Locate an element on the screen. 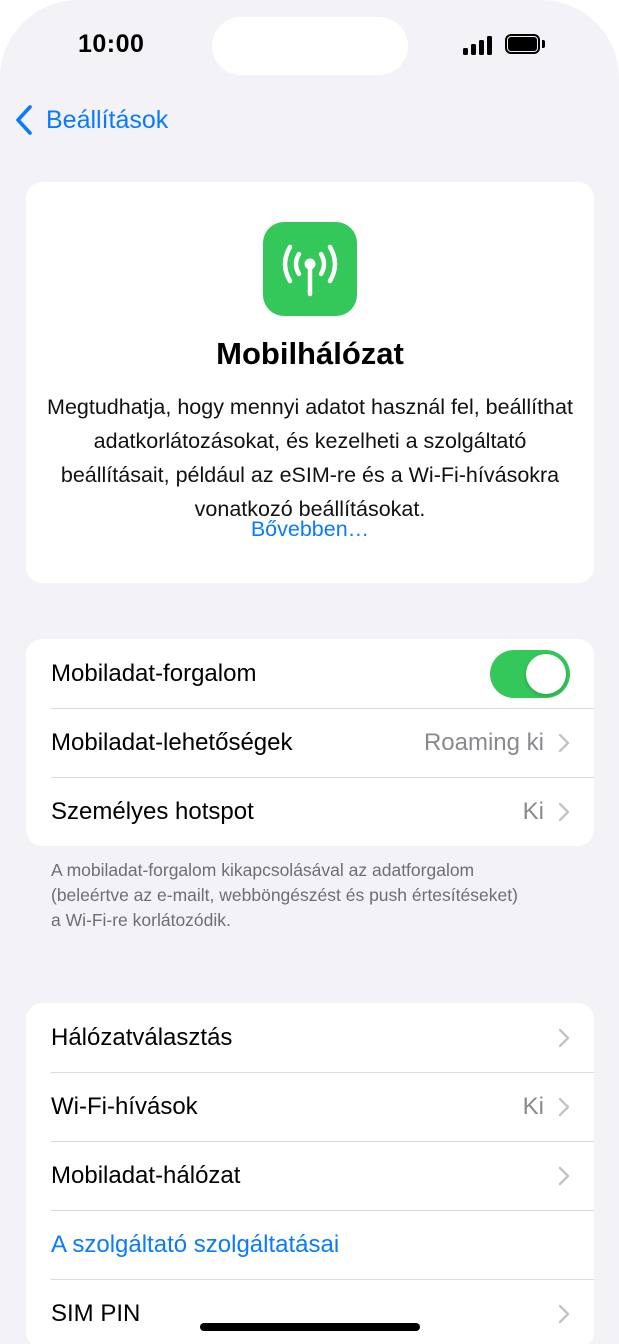 This screenshot has height=1344, width=619. page-title: Mobilhálózat is located at coordinates (310, 353).